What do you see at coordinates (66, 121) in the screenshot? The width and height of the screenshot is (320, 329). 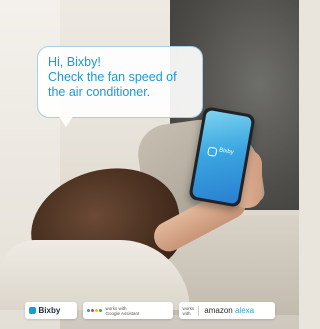 I see `speech-bubble-tail` at bounding box center [66, 121].